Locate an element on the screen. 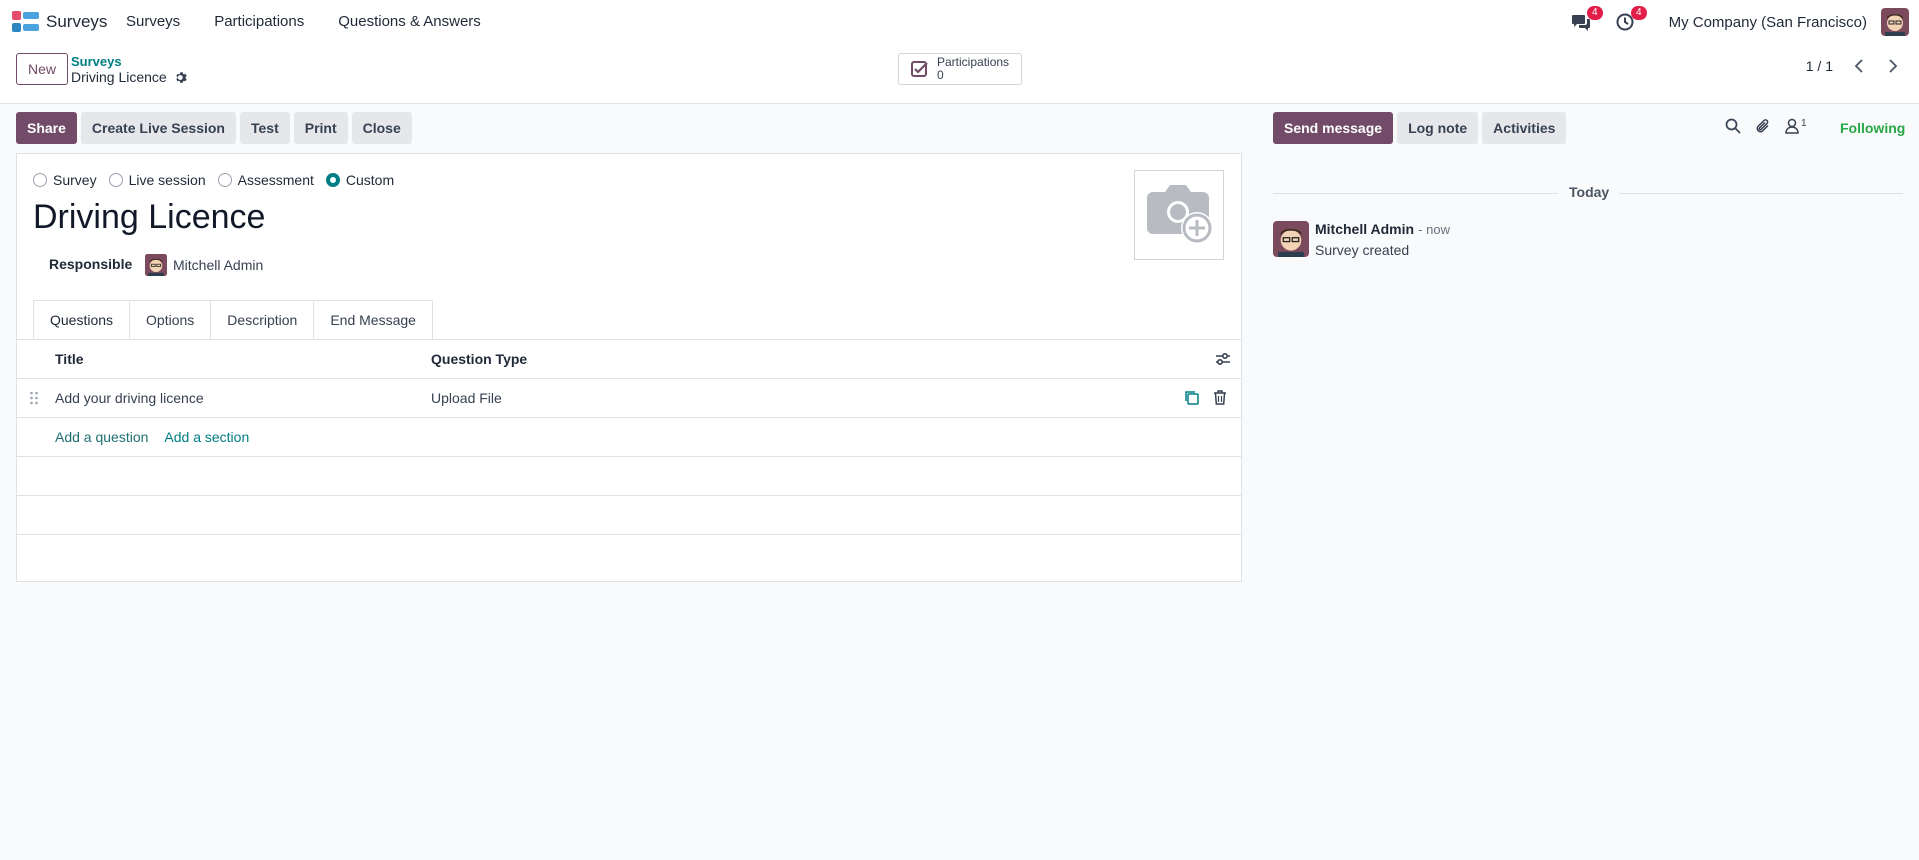  radio-survey is located at coordinates (40, 180).